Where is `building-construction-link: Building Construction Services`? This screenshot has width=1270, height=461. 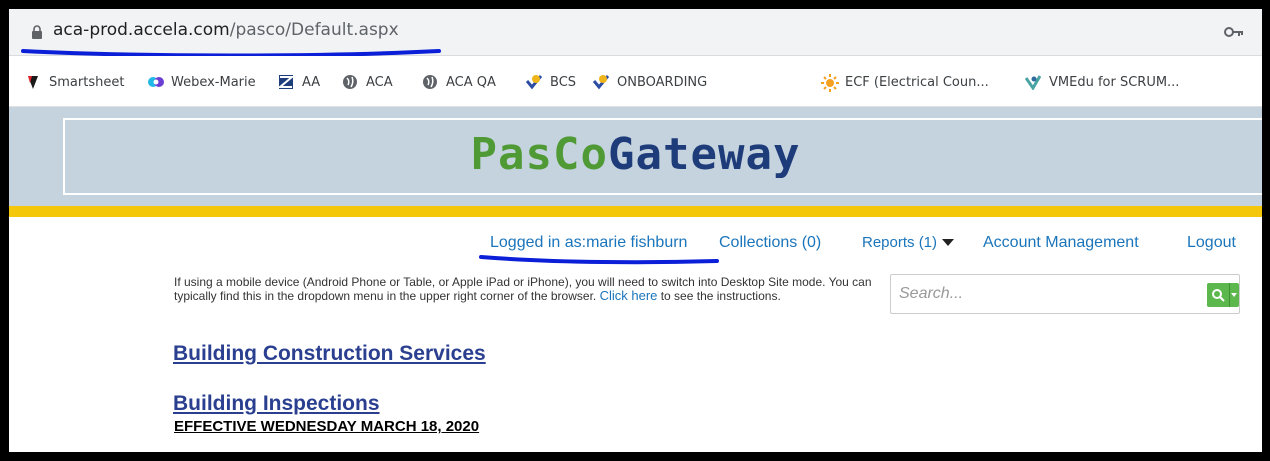 building-construction-link: Building Construction Services is located at coordinates (329, 354).